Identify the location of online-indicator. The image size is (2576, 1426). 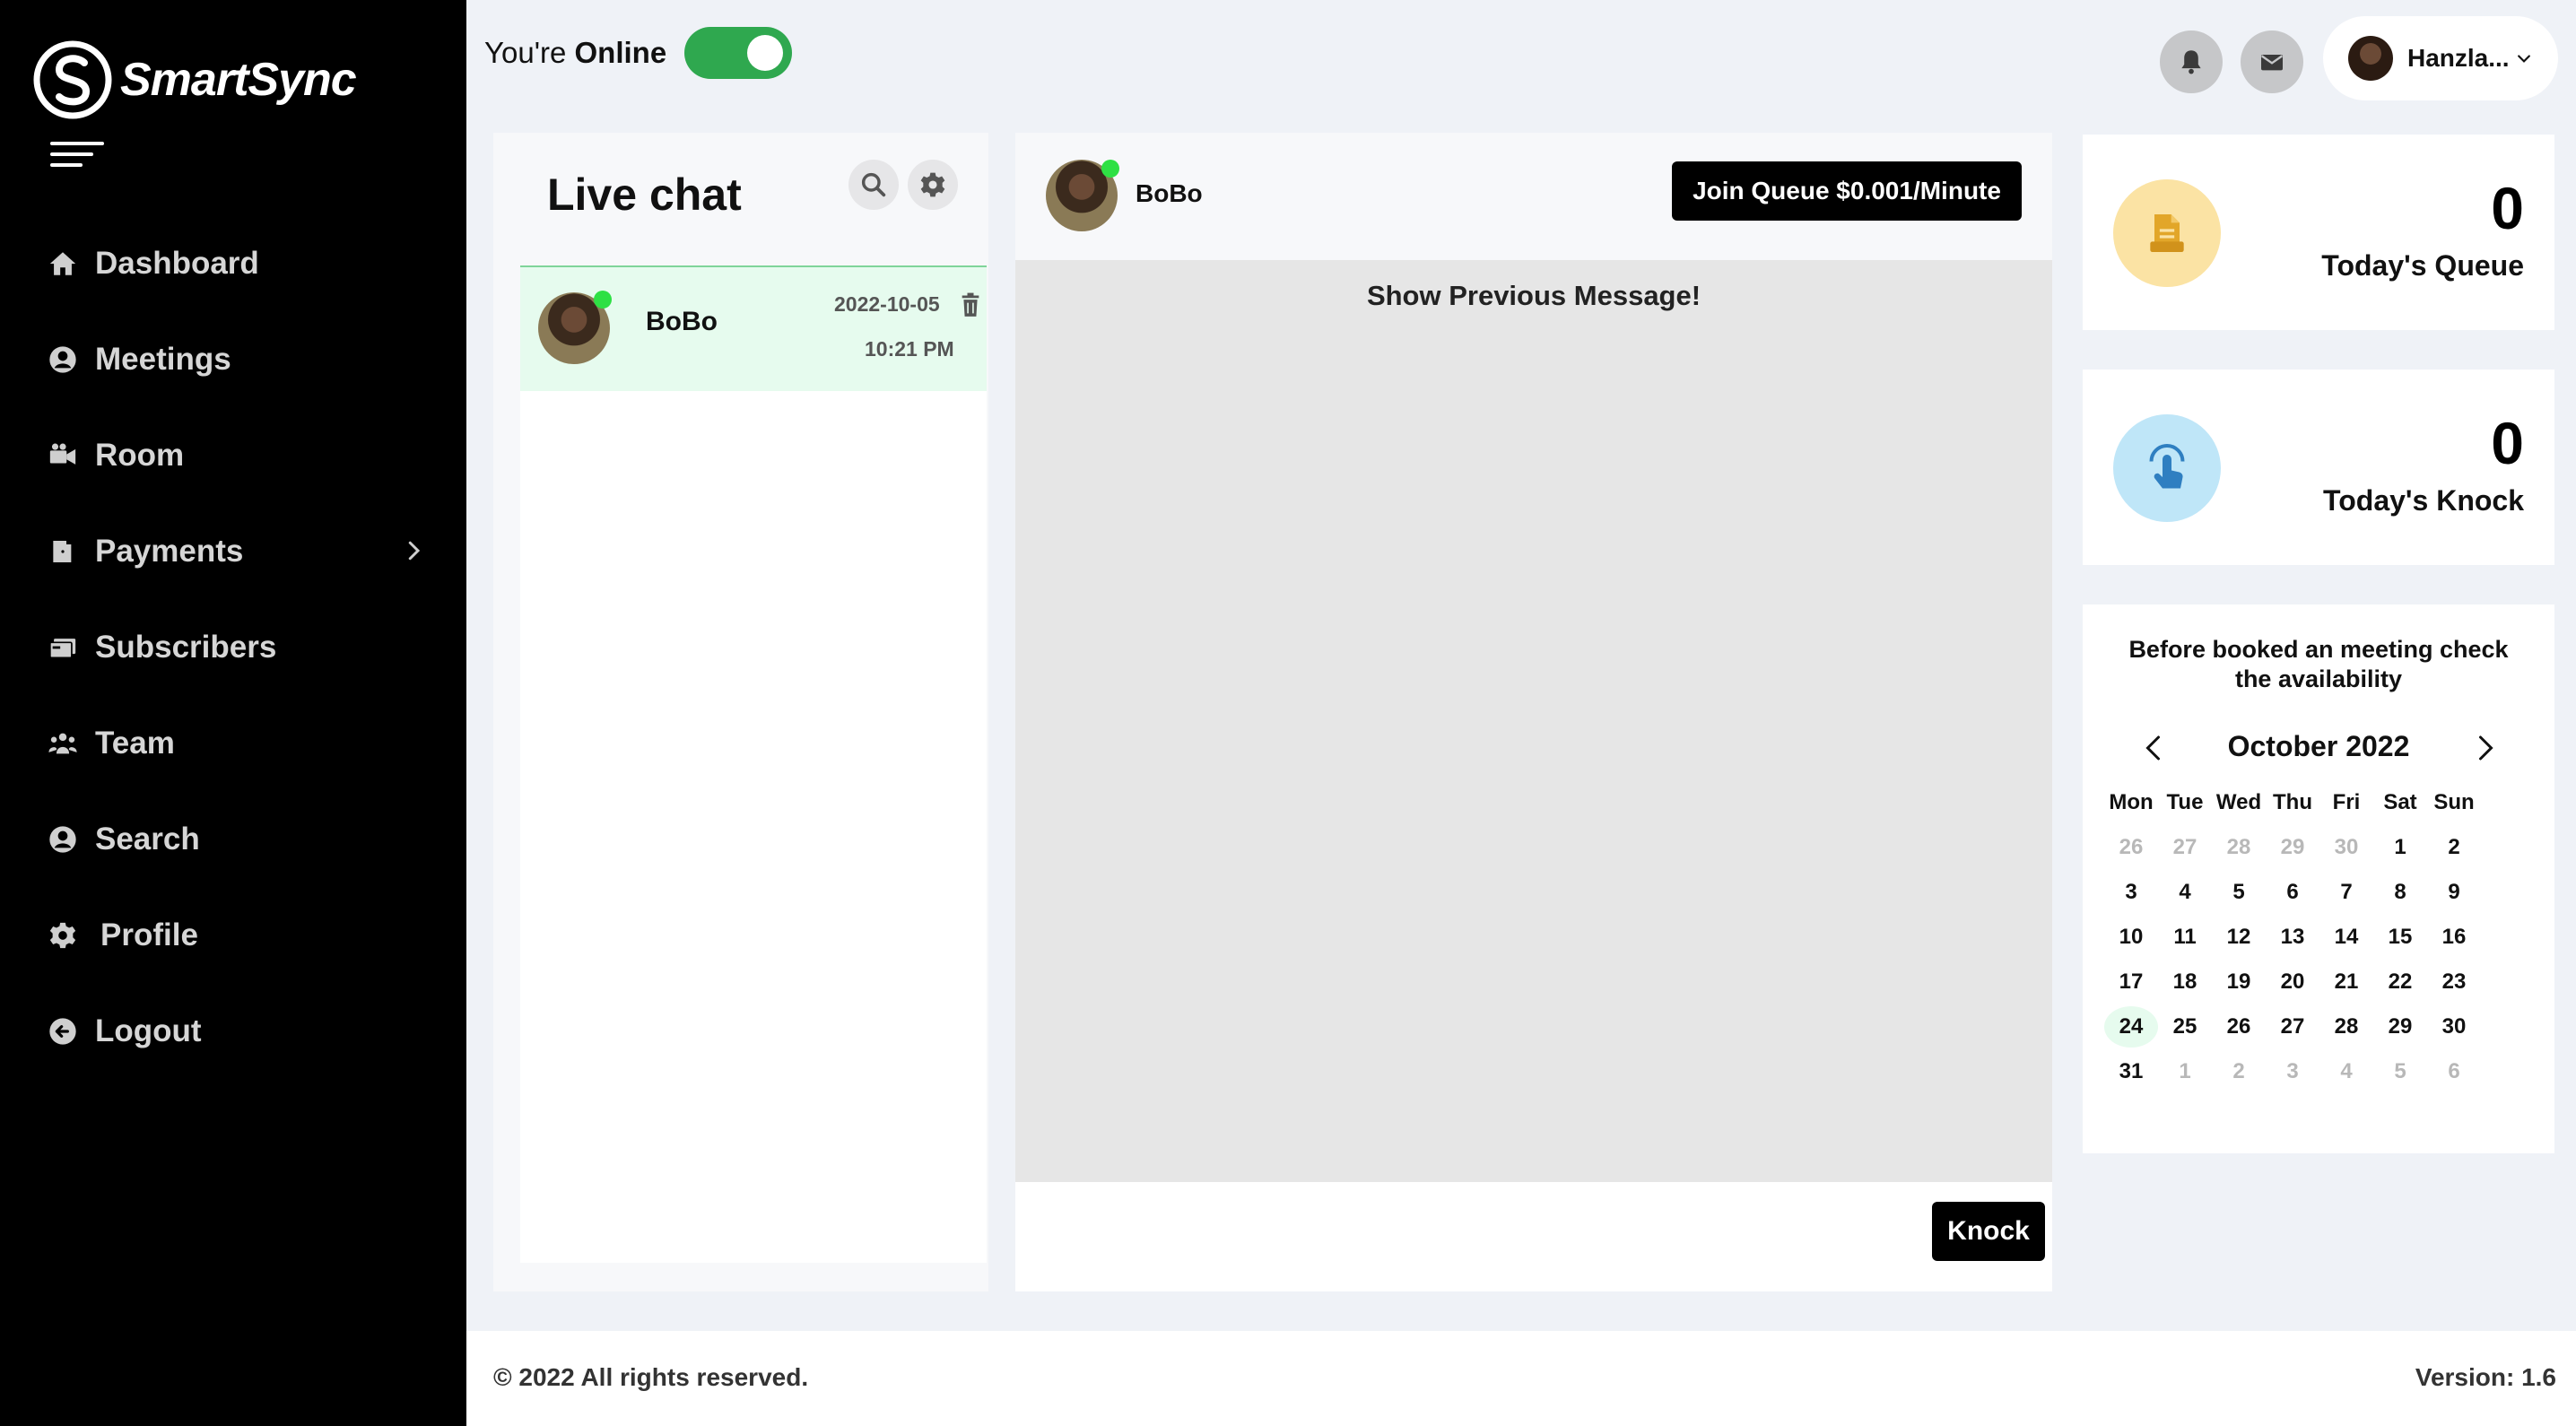
(1110, 169).